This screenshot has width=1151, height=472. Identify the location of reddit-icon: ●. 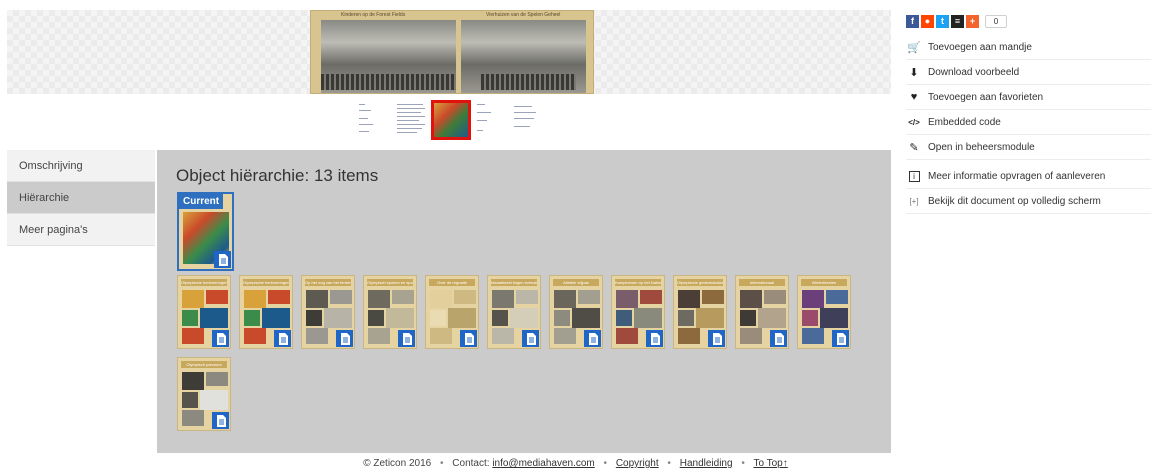
(927, 21).